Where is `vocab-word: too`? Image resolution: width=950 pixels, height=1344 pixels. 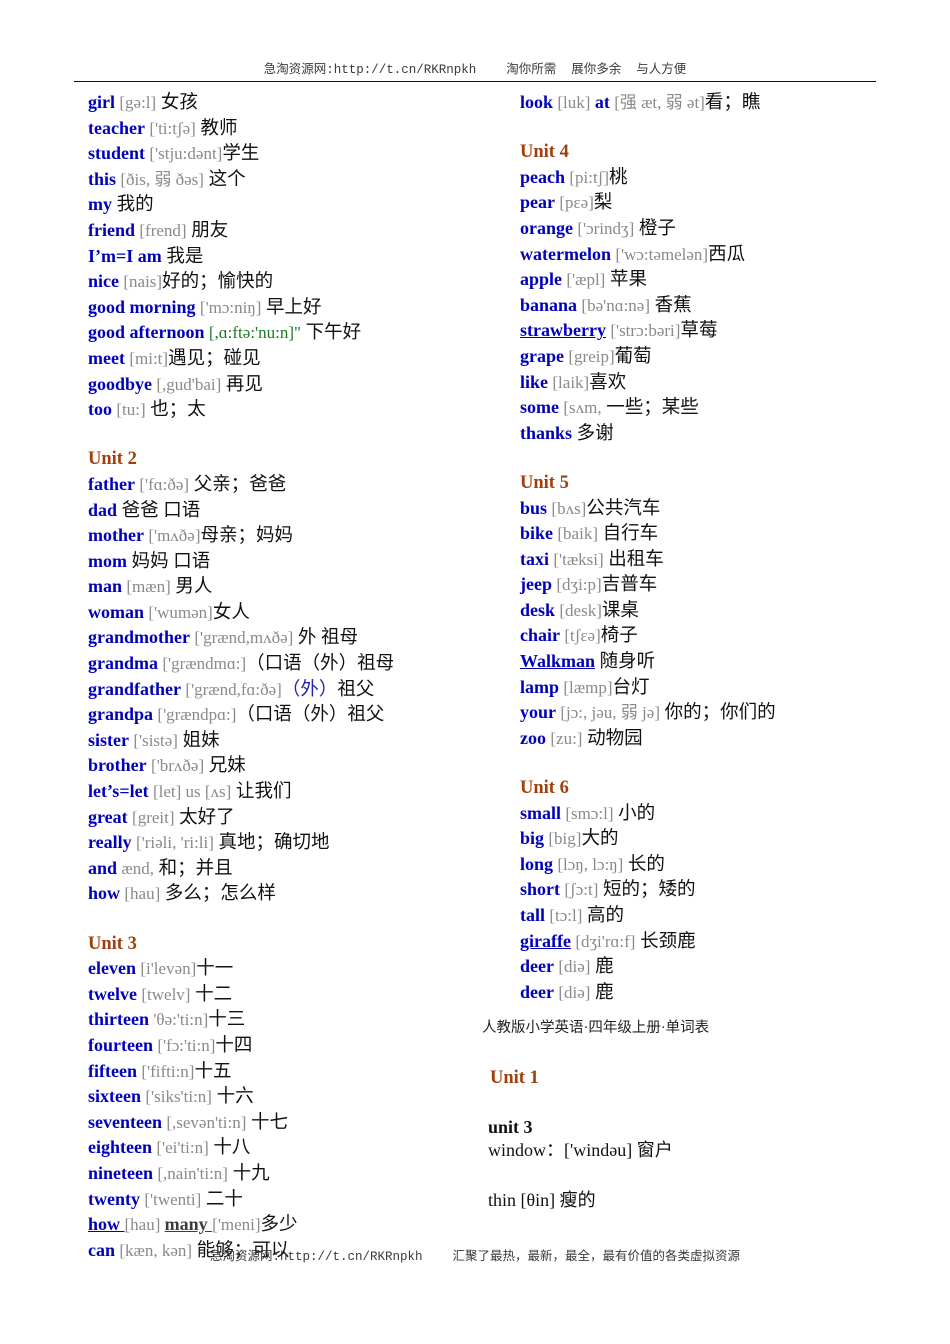
vocab-word: too is located at coordinates (100, 409).